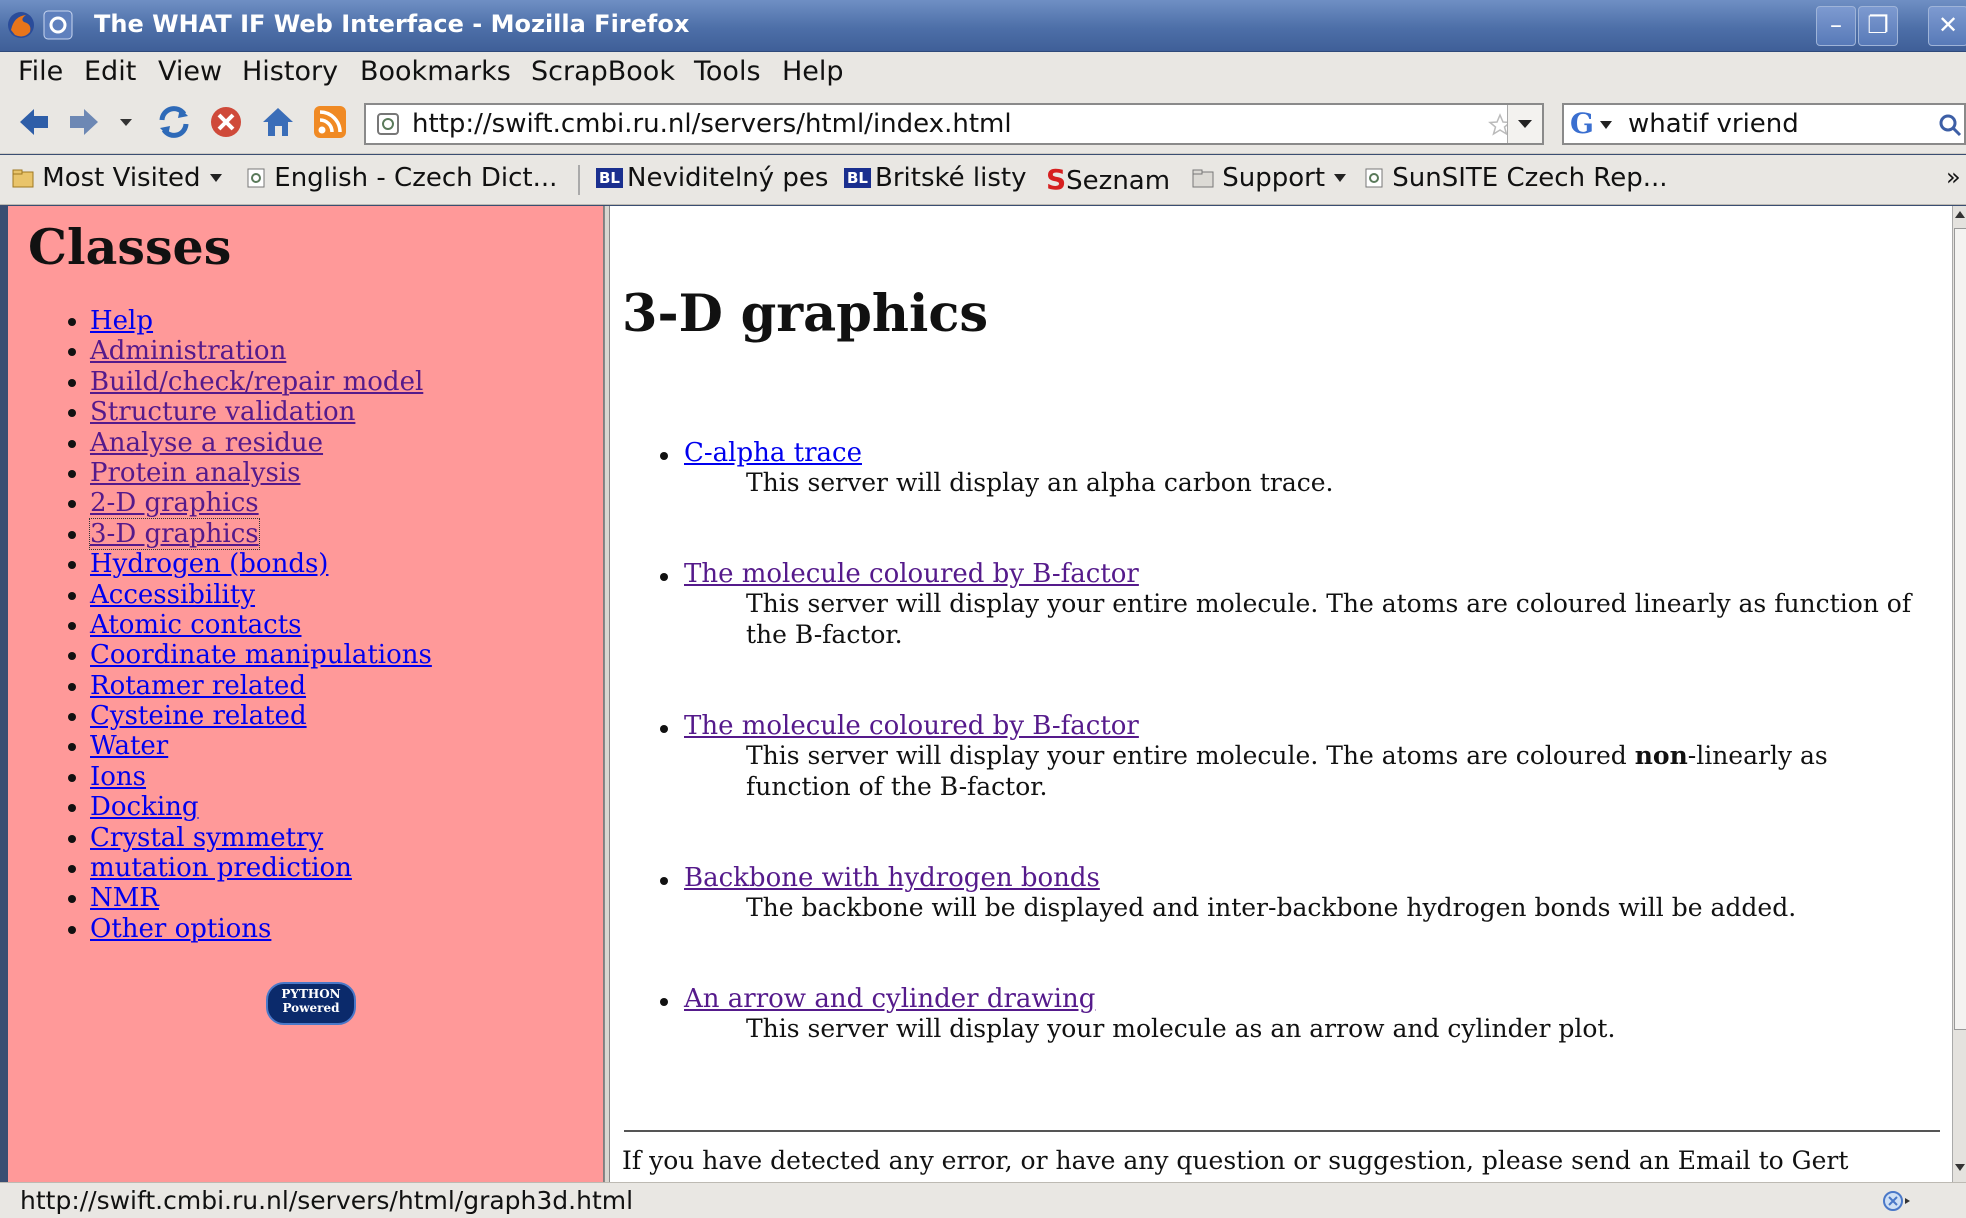 The height and width of the screenshot is (1218, 1966). I want to click on seznam-icon: S, so click(1056, 179).